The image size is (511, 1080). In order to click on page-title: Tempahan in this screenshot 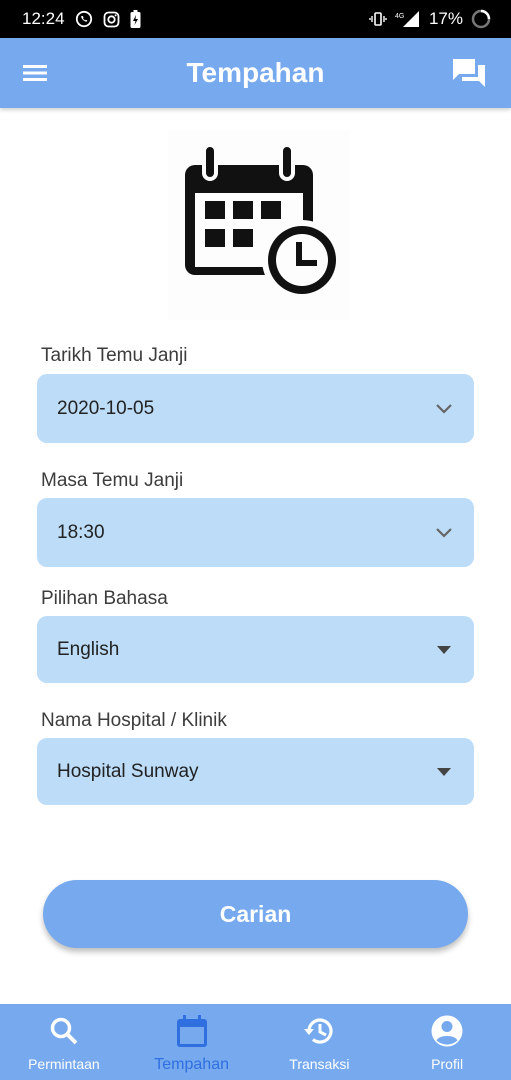, I will do `click(255, 72)`.